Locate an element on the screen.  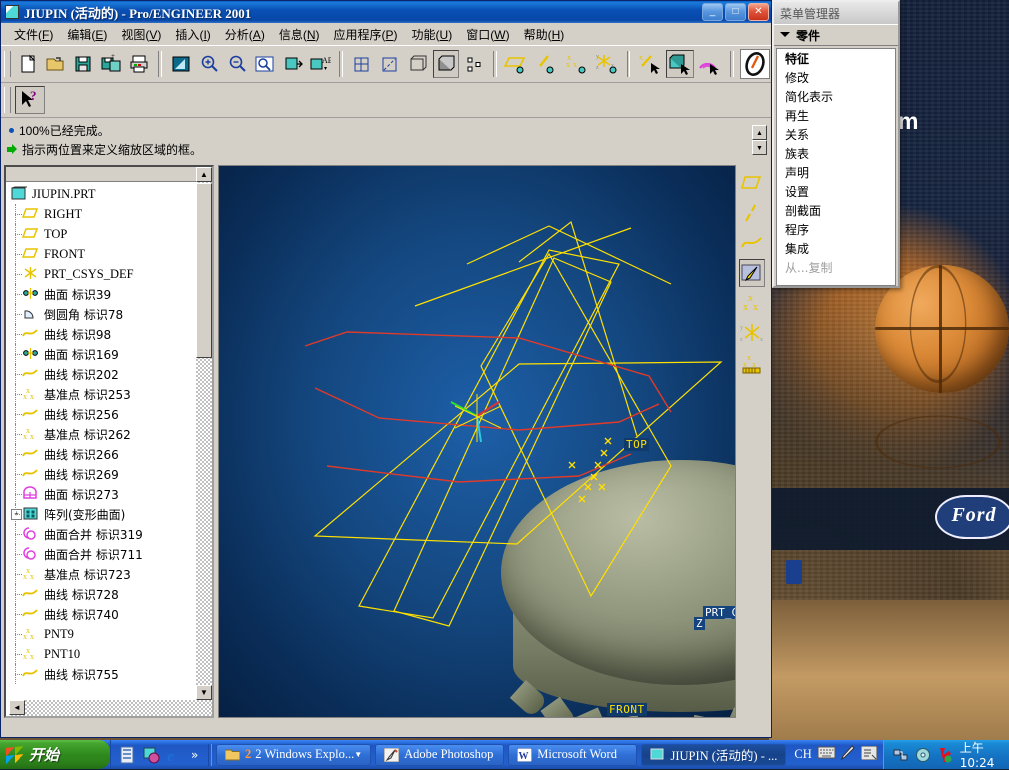
line-select-icon is located at coordinates (547, 64).